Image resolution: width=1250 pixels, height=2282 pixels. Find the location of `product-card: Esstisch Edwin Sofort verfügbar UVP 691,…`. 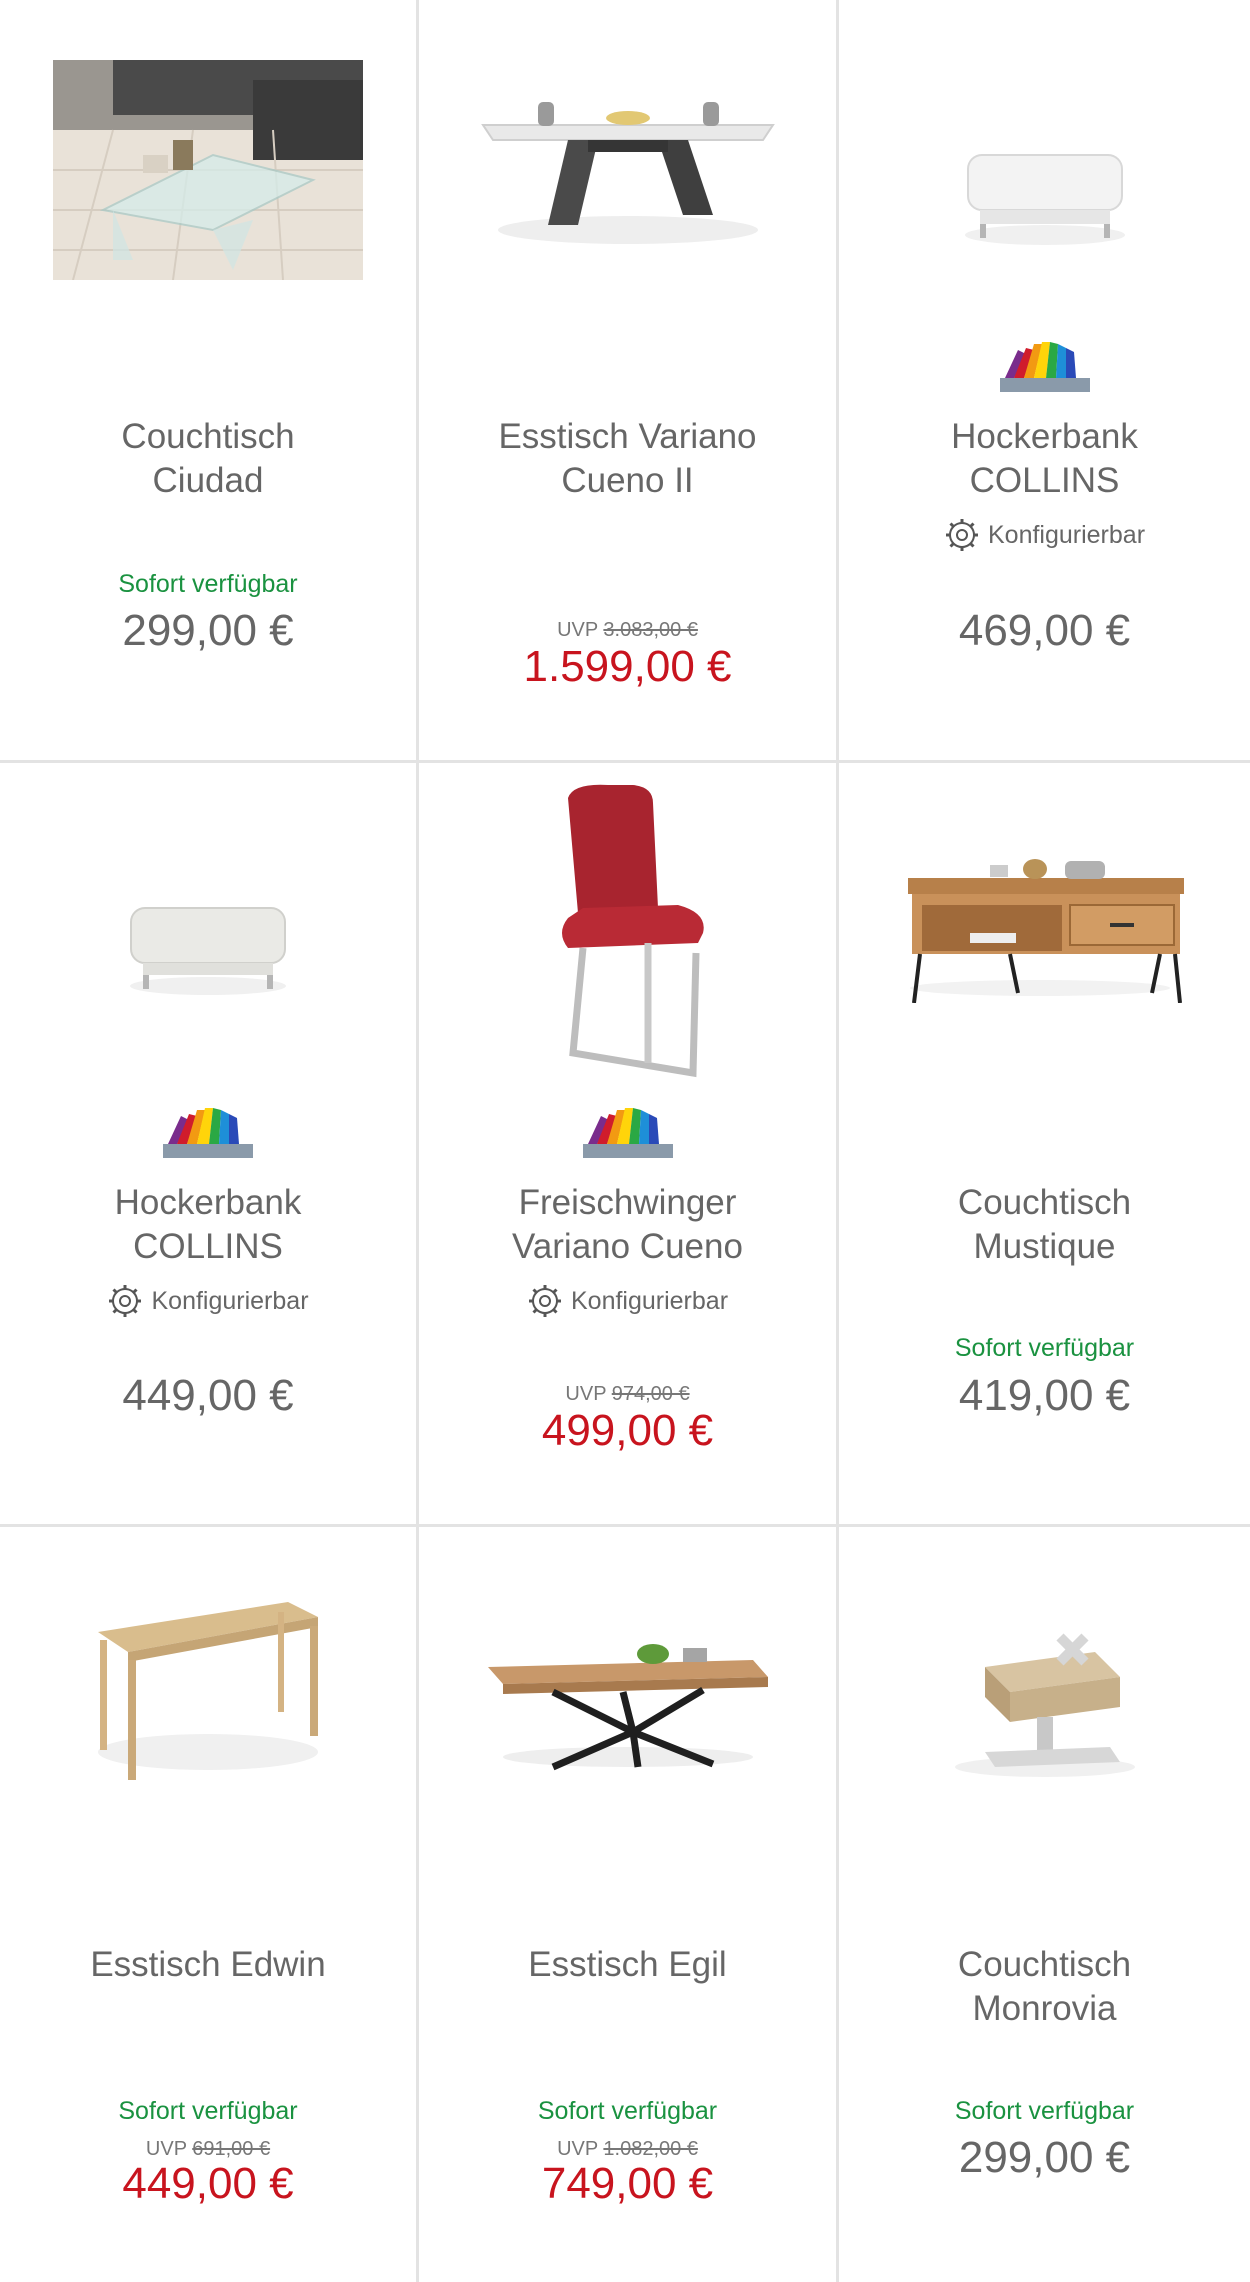

product-card: Esstisch Edwin Sofort verfügbar UVP 691,… is located at coordinates (209, 1904).